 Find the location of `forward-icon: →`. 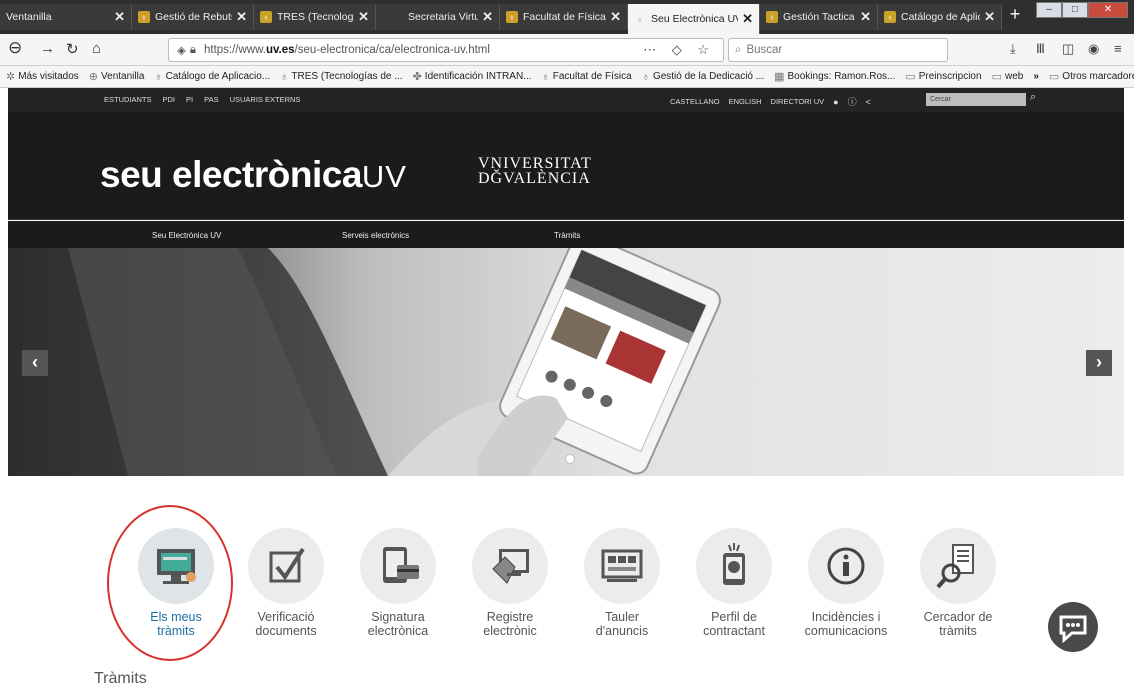

forward-icon: → is located at coordinates (47, 48).